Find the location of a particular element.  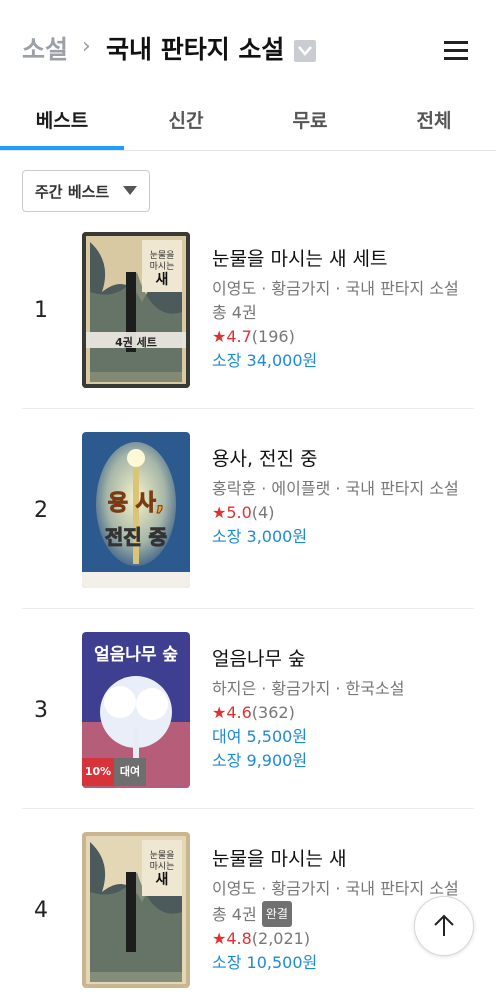

book-cover: 눈물을 마시는 새 is located at coordinates (136, 910).